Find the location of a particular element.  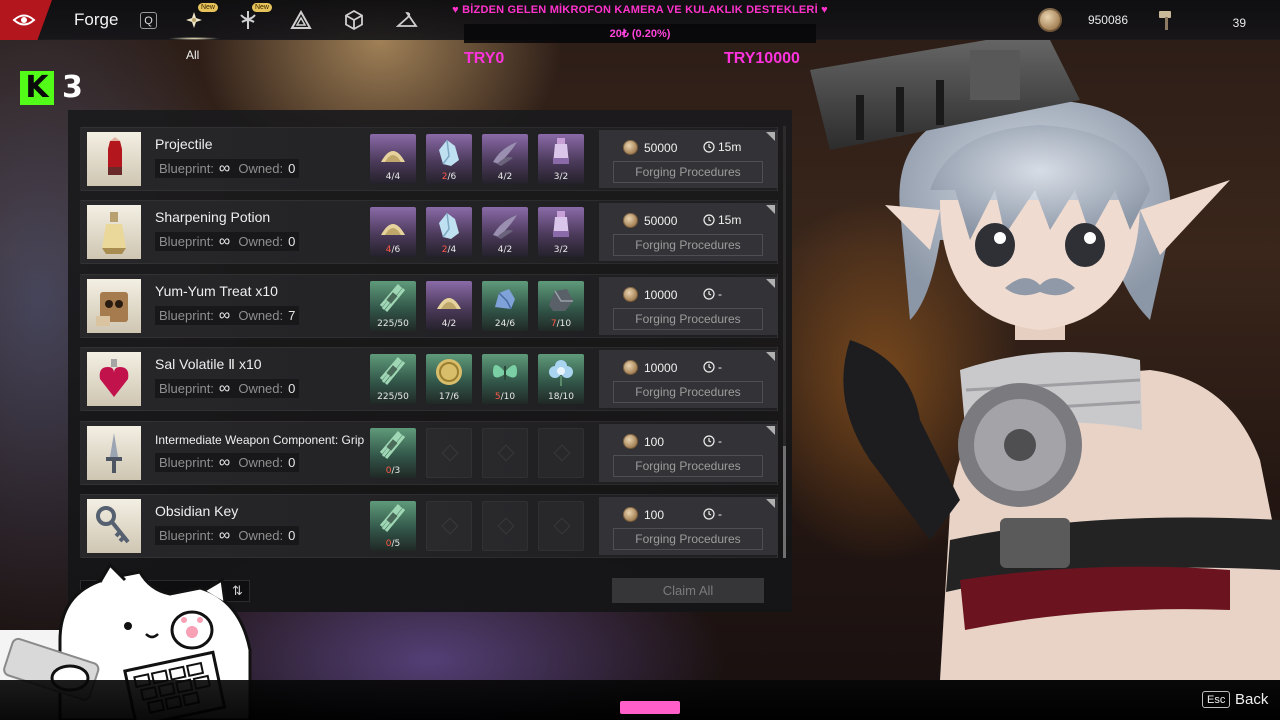

scrollbar-thumb is located at coordinates (784, 502).